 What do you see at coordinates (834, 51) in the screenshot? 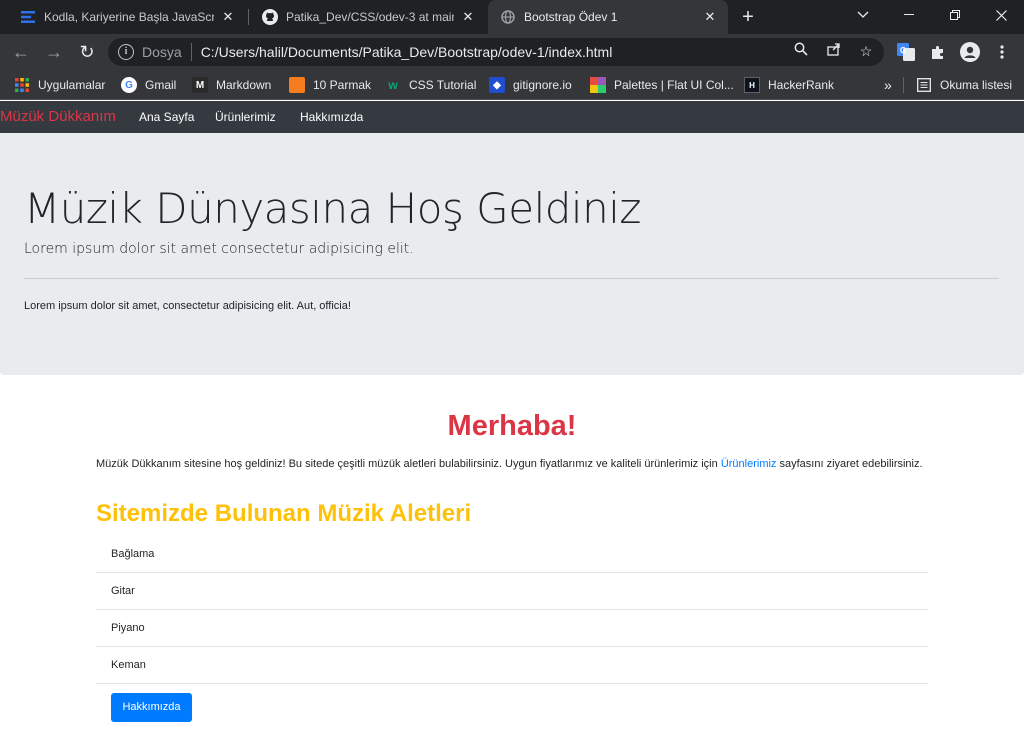
I see `share-icon` at bounding box center [834, 51].